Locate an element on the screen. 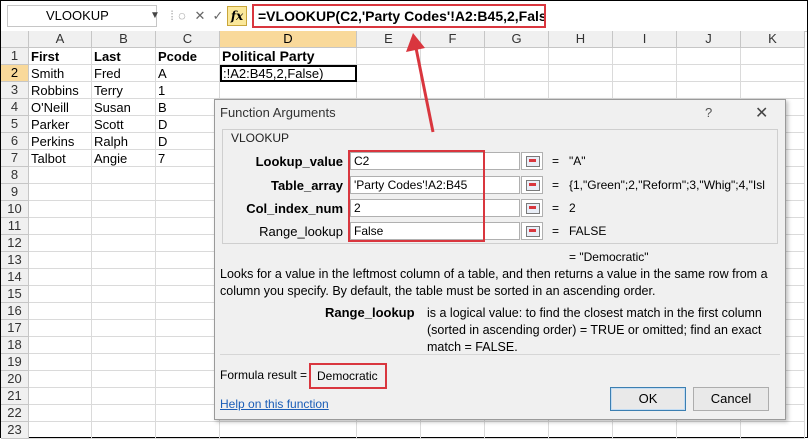  annotation-arrow is located at coordinates (420, 83).